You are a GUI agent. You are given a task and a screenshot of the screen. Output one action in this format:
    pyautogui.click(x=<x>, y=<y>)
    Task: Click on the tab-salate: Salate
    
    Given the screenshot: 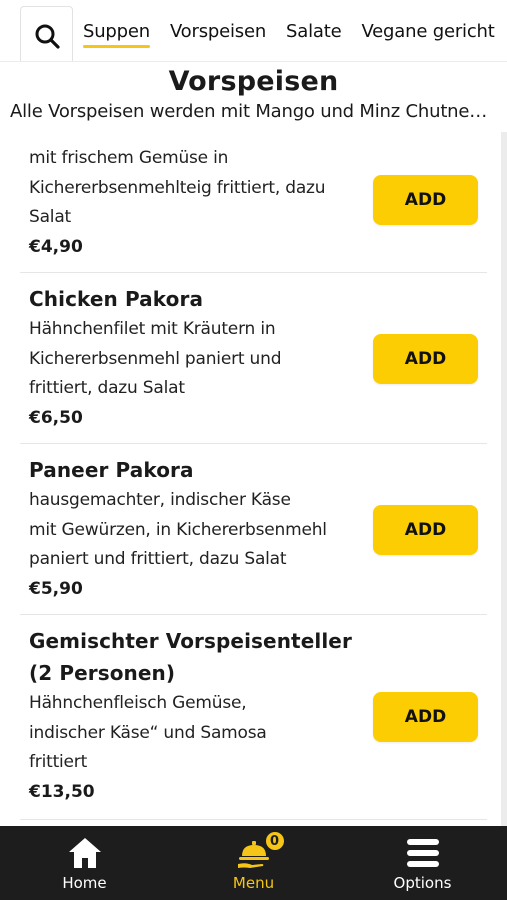 What is the action you would take?
    pyautogui.click(x=314, y=31)
    